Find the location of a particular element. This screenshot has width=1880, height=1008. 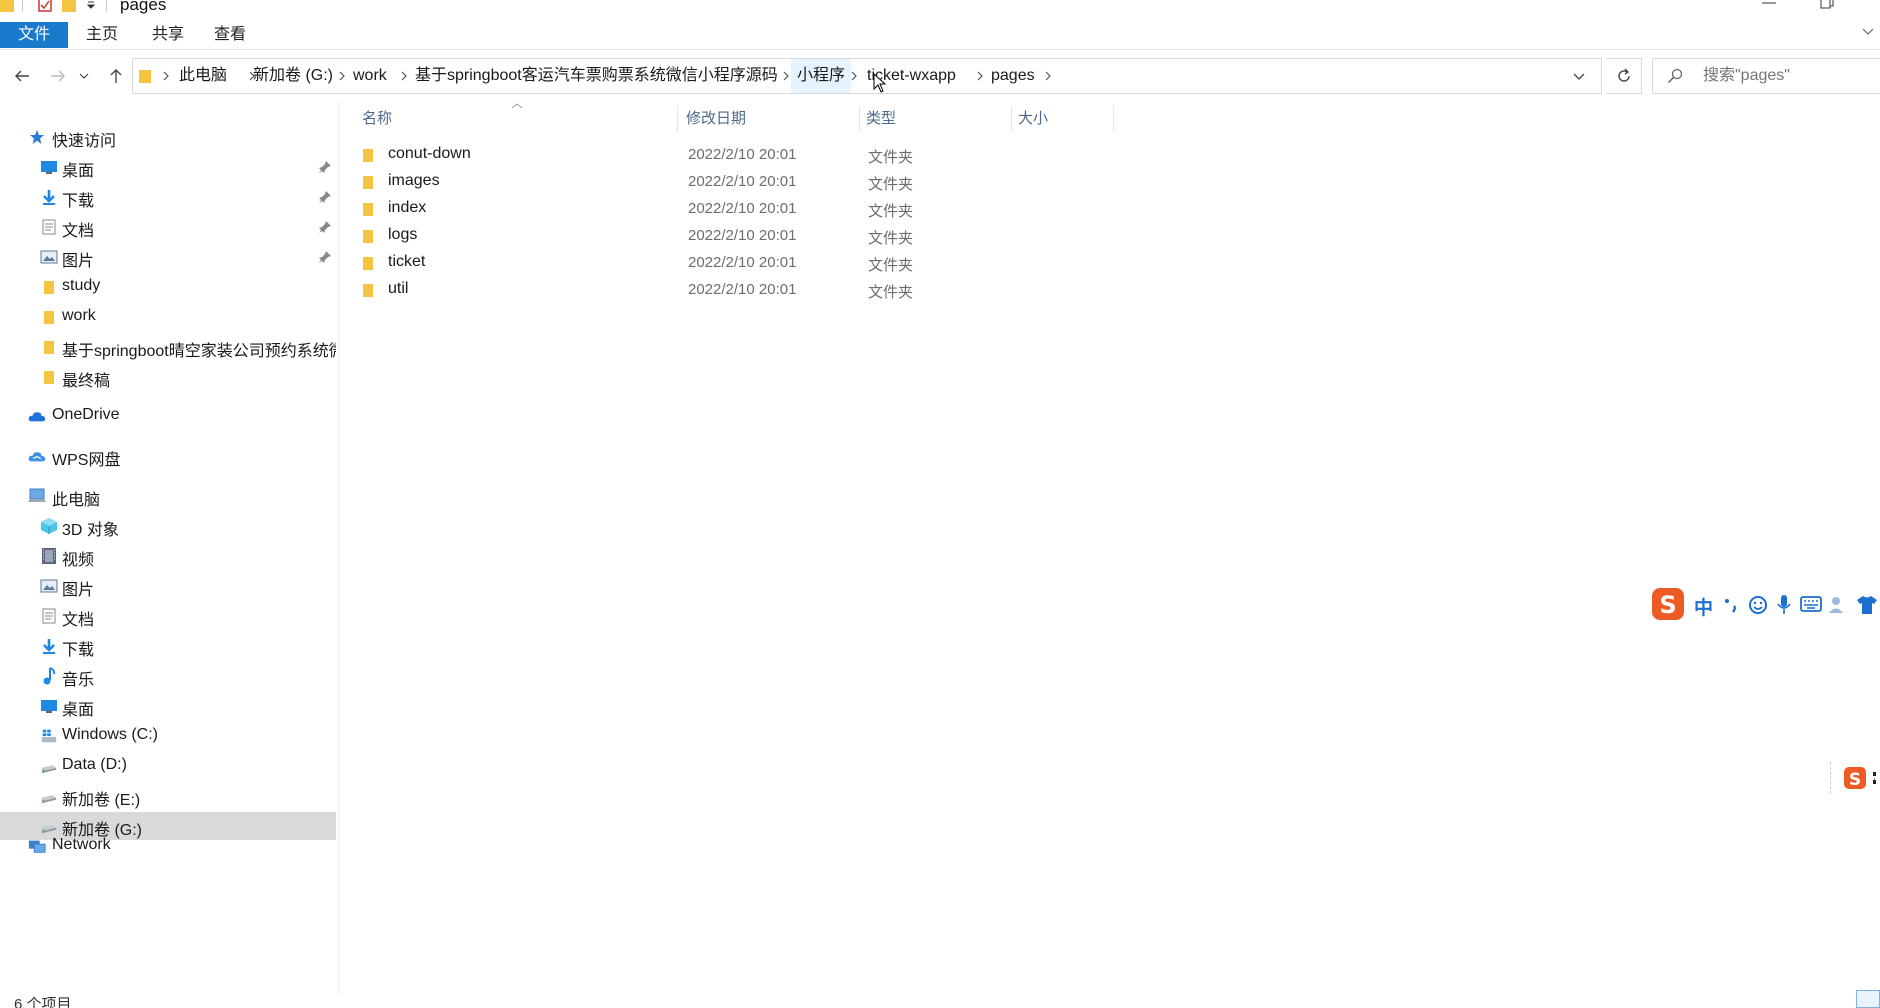

keyboard-icon is located at coordinates (1811, 604).